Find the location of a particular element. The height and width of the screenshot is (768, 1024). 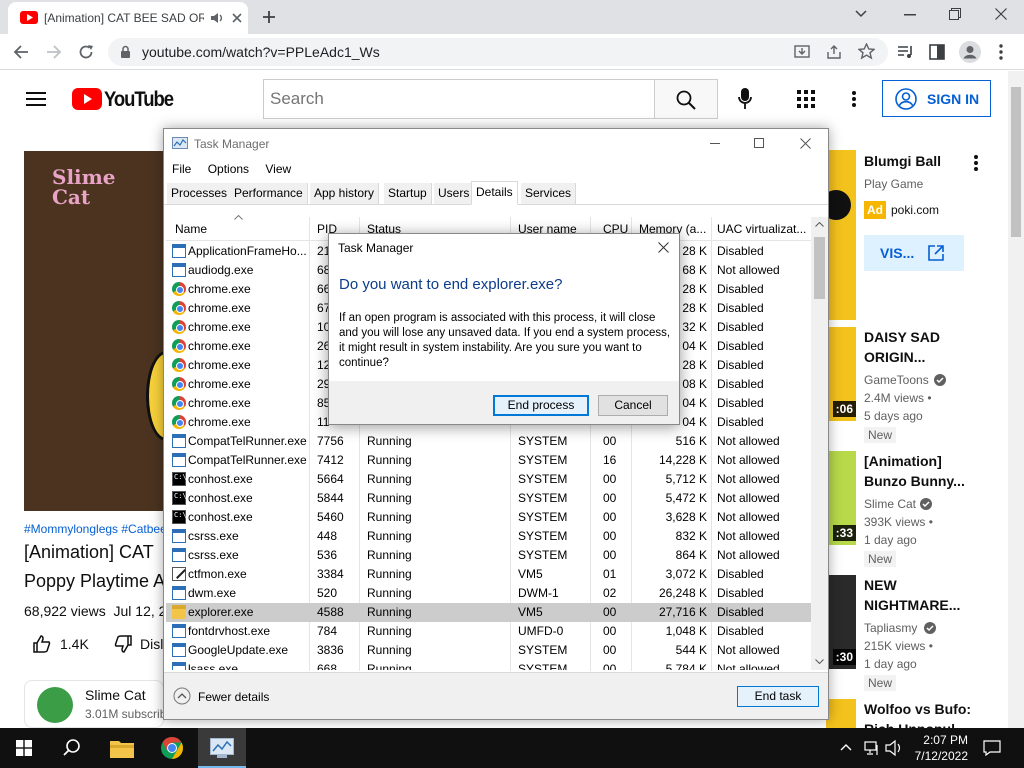

bookmark-star-icon is located at coordinates (866, 51).